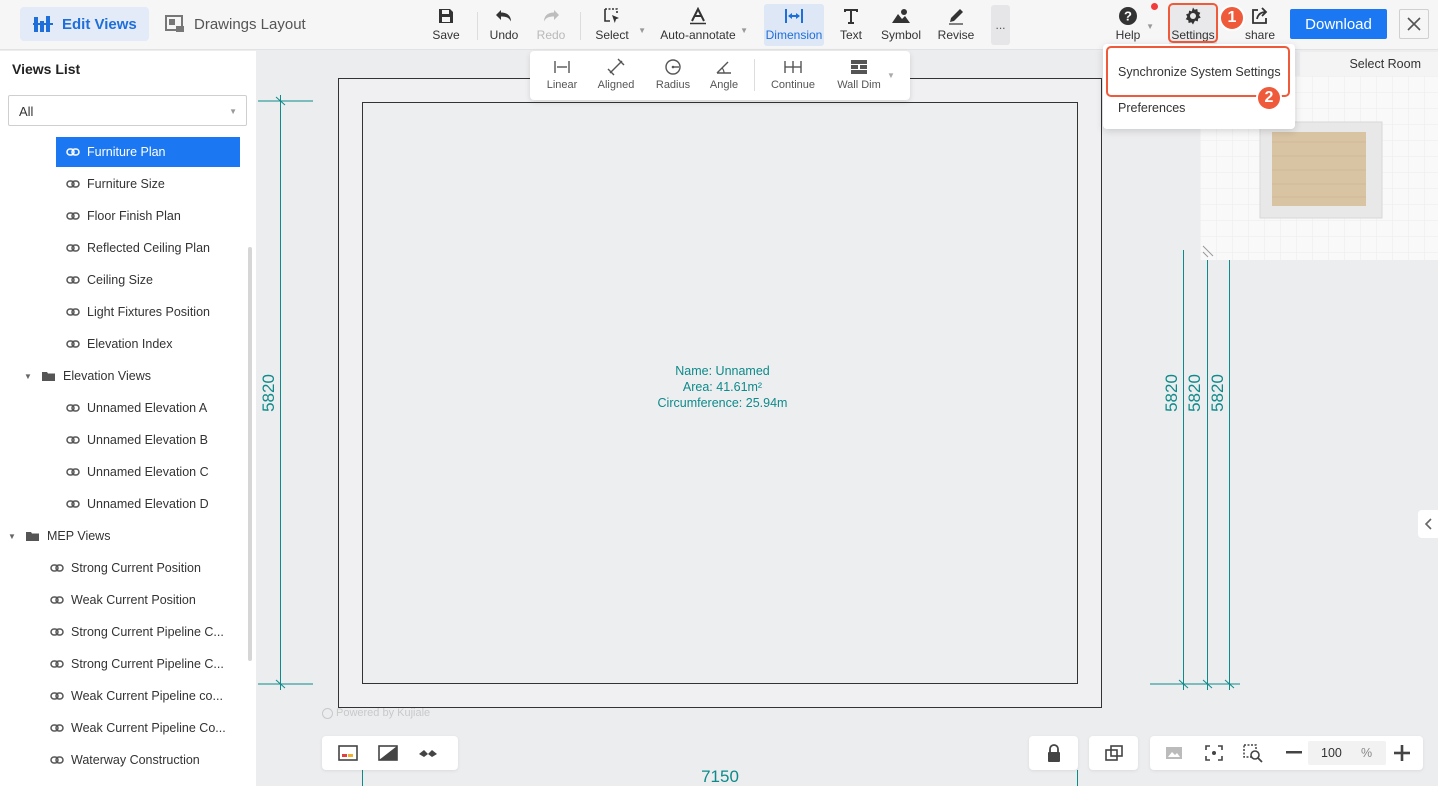 The image size is (1438, 786). What do you see at coordinates (147, 408) in the screenshot?
I see `tree-item-label: Unnamed Elevation A` at bounding box center [147, 408].